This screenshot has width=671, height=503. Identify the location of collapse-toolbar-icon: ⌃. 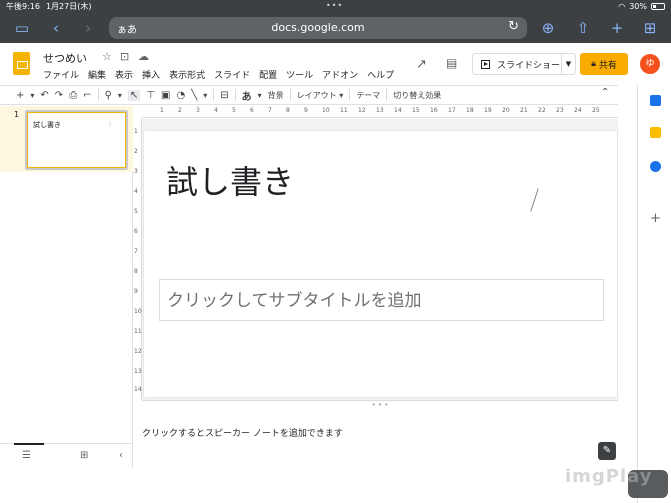
(605, 92).